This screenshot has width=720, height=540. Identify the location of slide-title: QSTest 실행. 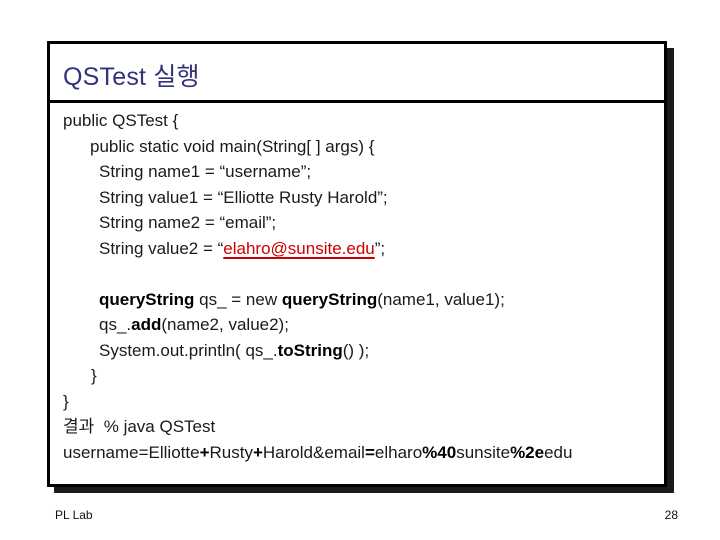
(131, 77).